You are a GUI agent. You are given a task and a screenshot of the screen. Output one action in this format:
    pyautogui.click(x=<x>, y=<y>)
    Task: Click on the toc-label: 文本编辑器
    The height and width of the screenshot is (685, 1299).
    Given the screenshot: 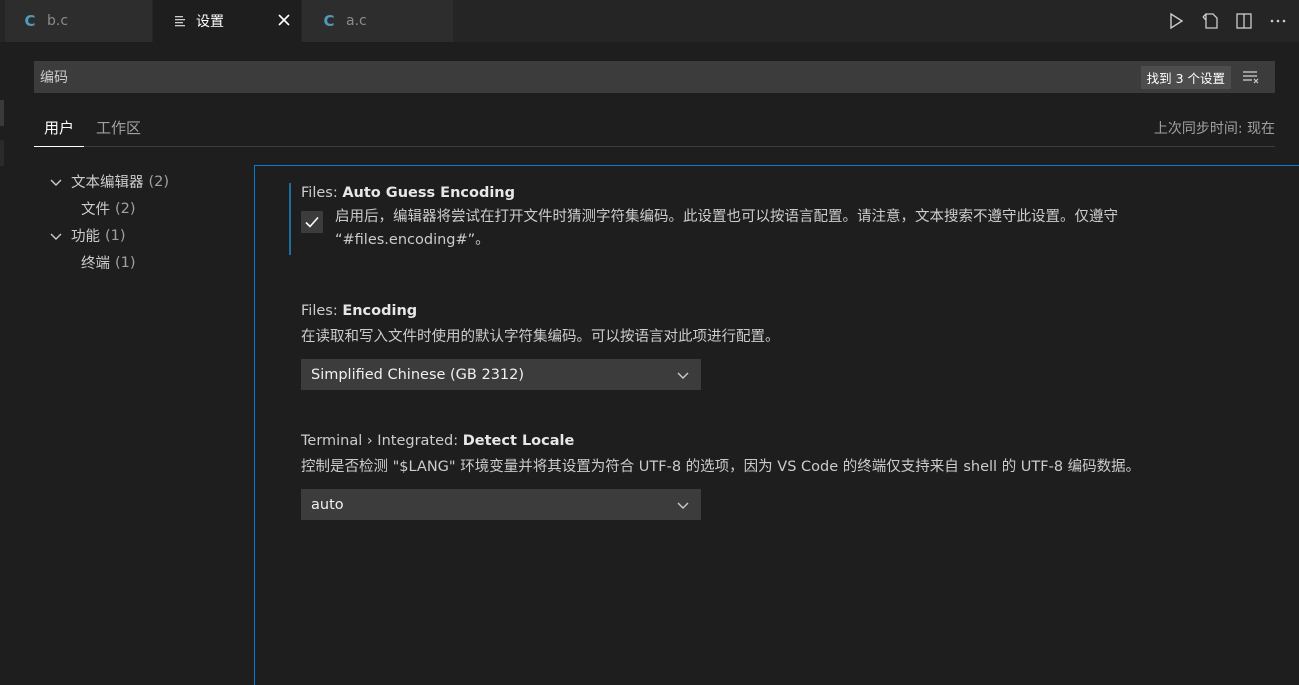 What is the action you would take?
    pyautogui.click(x=107, y=183)
    